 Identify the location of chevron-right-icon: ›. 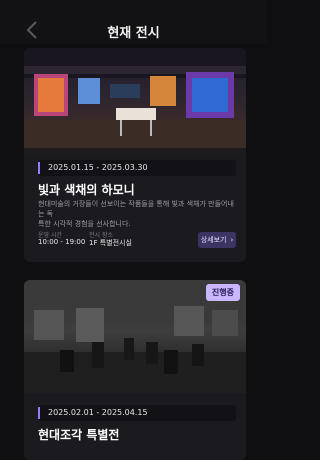
(232, 240).